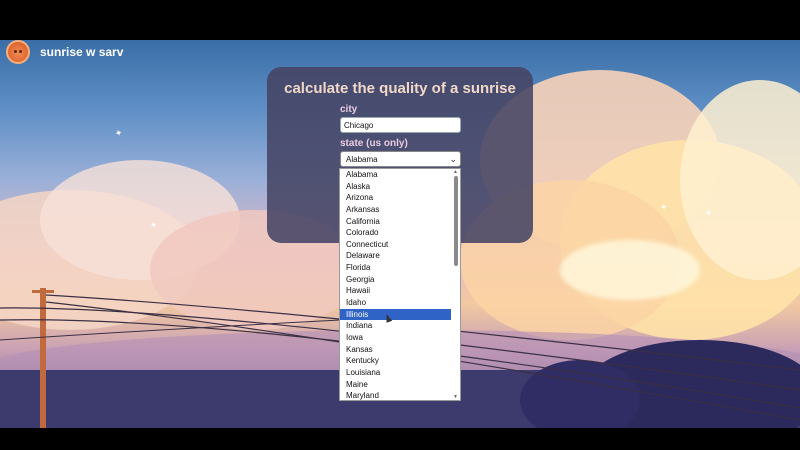 The image size is (800, 450). Describe the element at coordinates (400, 88) in the screenshot. I see `card-title: calculate the quality of a sunrise` at that location.